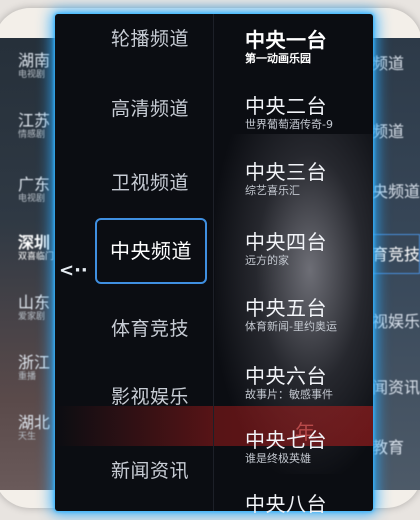 This screenshot has width=420, height=520. What do you see at coordinates (396, 387) in the screenshot?
I see `bg-right-item: 闻资讯` at bounding box center [396, 387].